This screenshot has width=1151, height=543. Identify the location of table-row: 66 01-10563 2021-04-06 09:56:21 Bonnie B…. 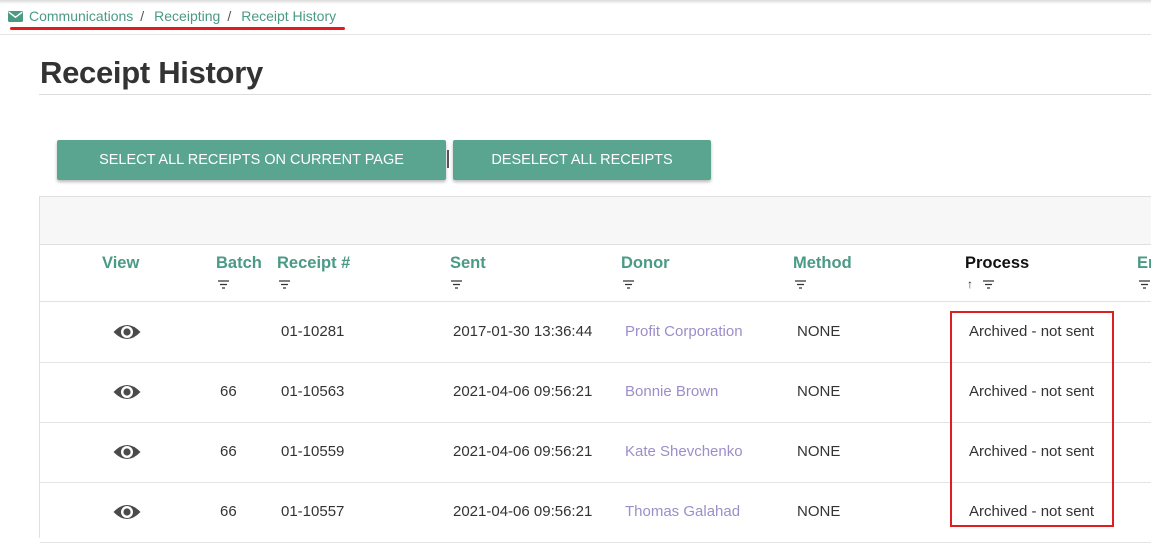
(595, 392).